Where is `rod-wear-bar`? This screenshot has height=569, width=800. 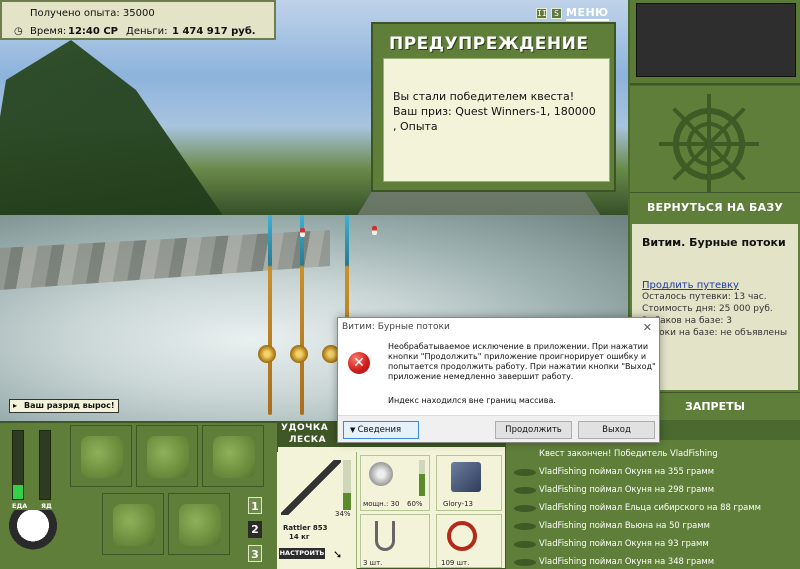
rod-wear-bar is located at coordinates (347, 485).